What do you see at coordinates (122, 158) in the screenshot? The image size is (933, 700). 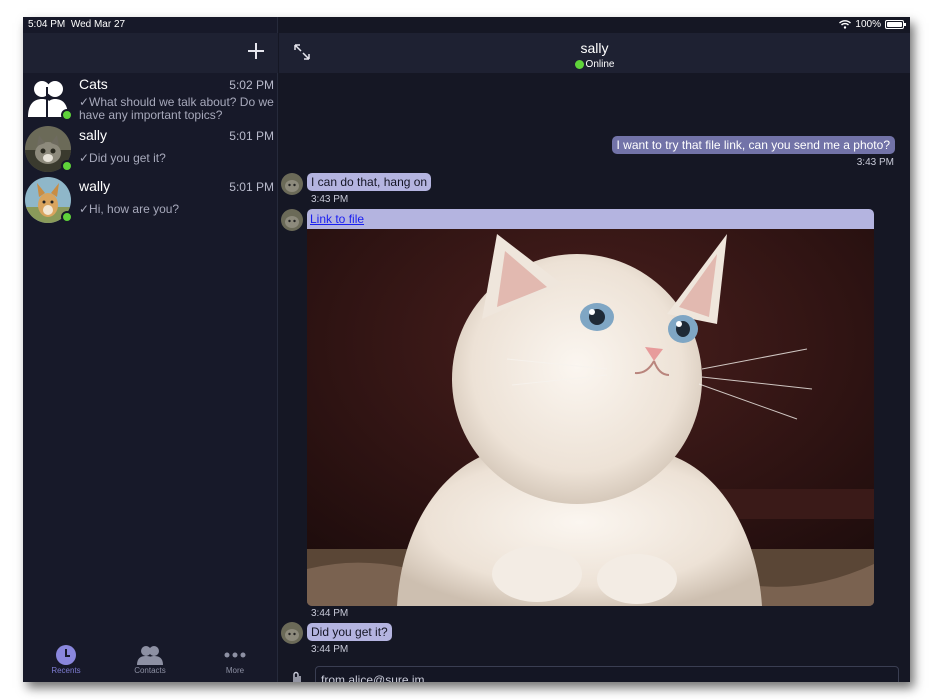 I see `conversation-preview: ✓Did you get it?` at bounding box center [122, 158].